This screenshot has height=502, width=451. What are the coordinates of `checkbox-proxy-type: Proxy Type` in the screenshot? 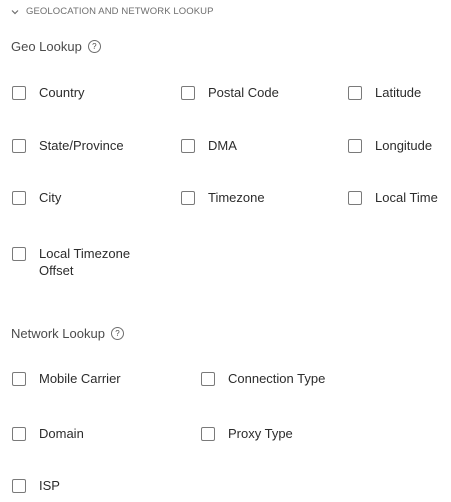 It's located at (247, 433).